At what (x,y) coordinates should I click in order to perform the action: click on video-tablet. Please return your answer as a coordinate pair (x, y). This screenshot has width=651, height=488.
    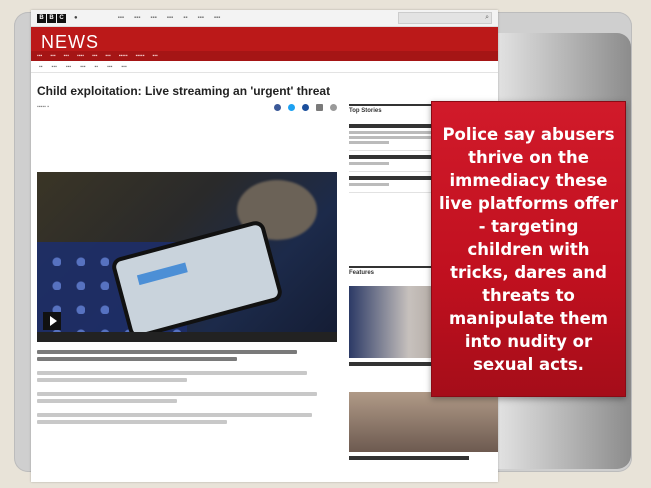
    Looking at the image, I should click on (197, 279).